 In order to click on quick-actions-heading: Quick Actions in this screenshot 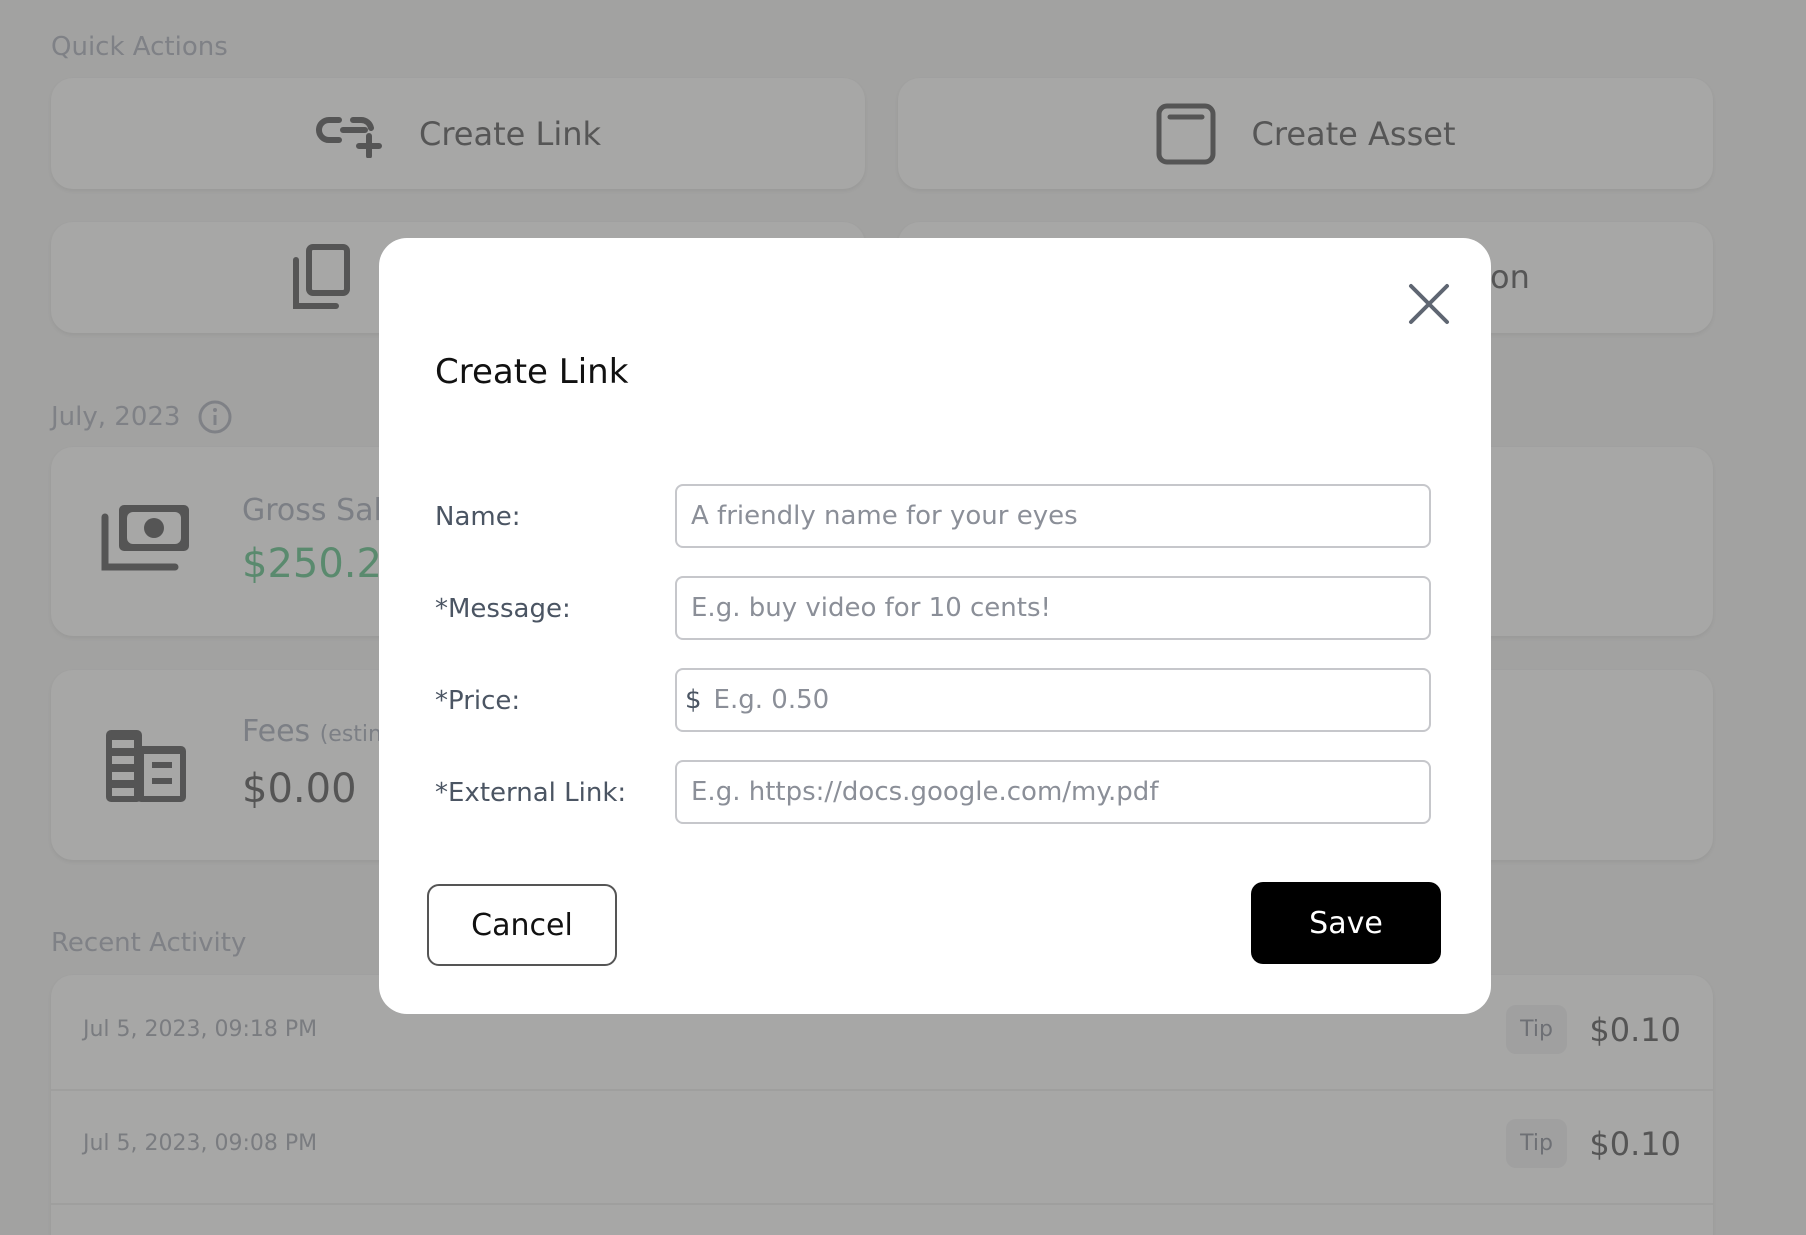, I will do `click(139, 47)`.